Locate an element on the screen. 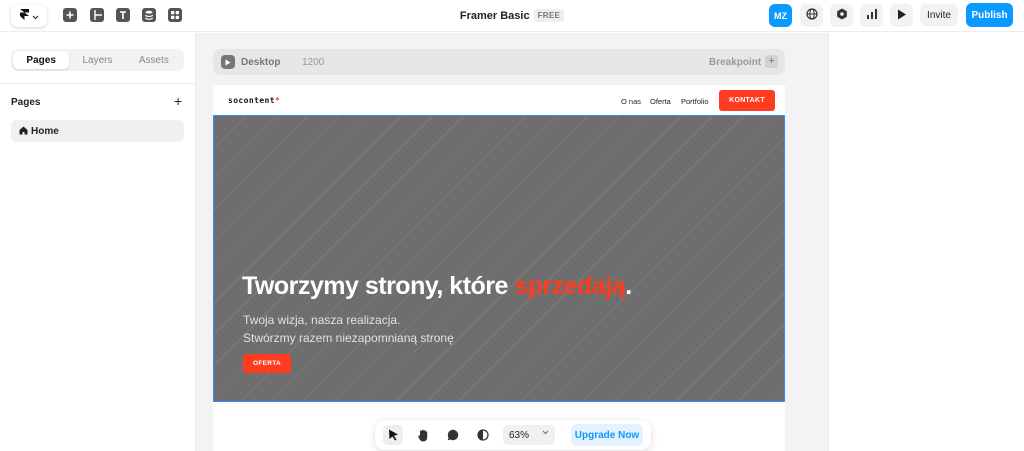  breakpoint-bar: Desktop 1200 Breakpoint + is located at coordinates (499, 62).